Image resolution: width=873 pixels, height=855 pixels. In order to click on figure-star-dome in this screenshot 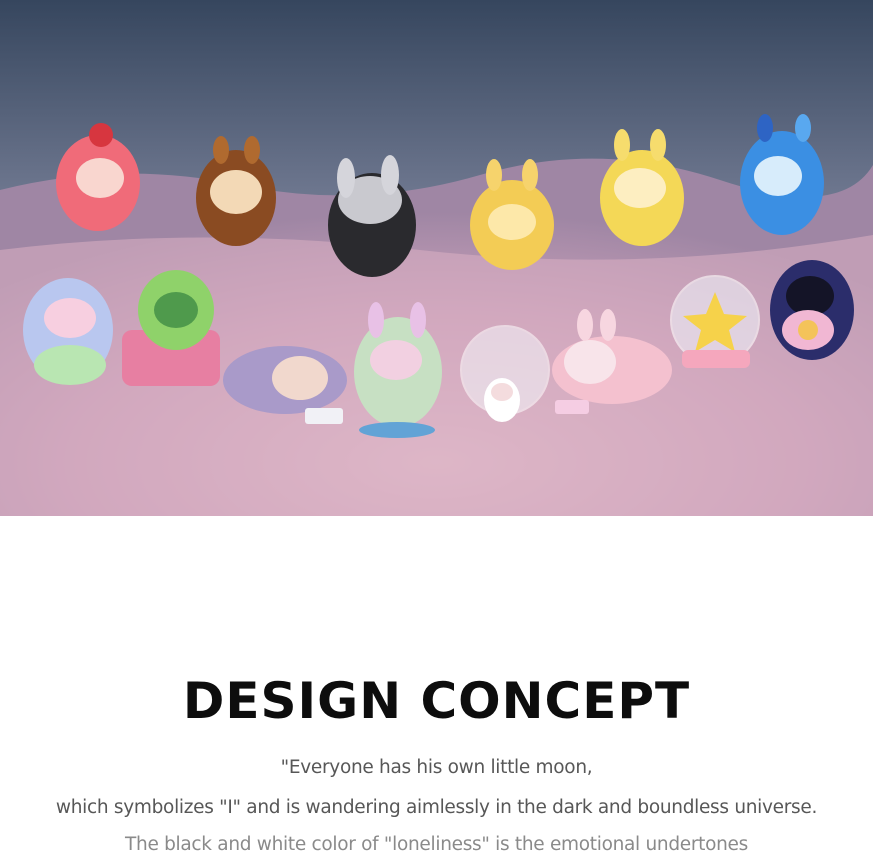, I will do `click(715, 321)`.